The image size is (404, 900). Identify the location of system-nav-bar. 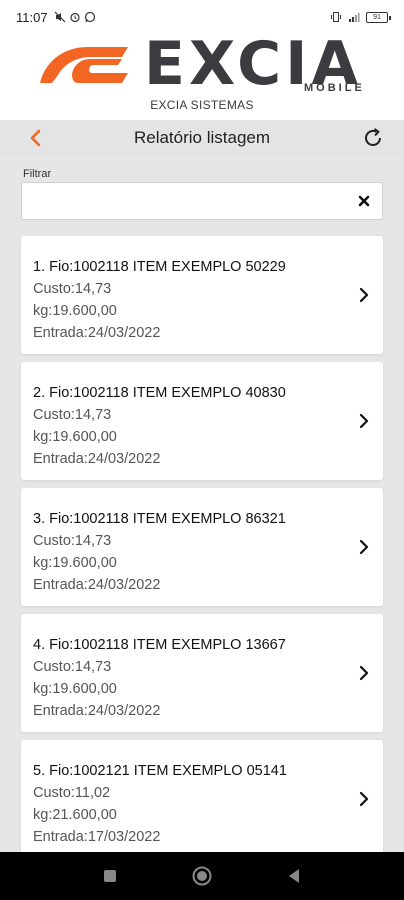
(202, 876).